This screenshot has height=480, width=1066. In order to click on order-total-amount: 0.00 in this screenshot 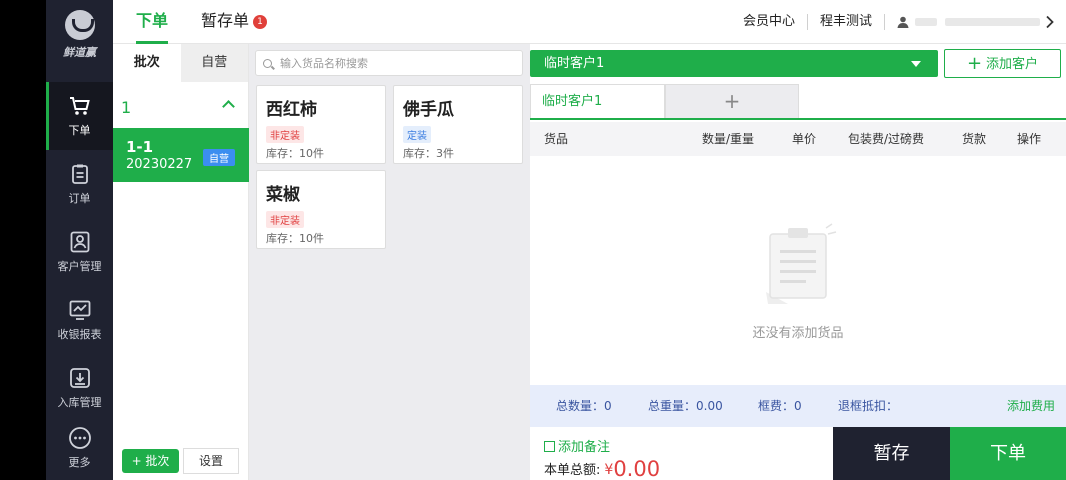, I will do `click(637, 468)`.